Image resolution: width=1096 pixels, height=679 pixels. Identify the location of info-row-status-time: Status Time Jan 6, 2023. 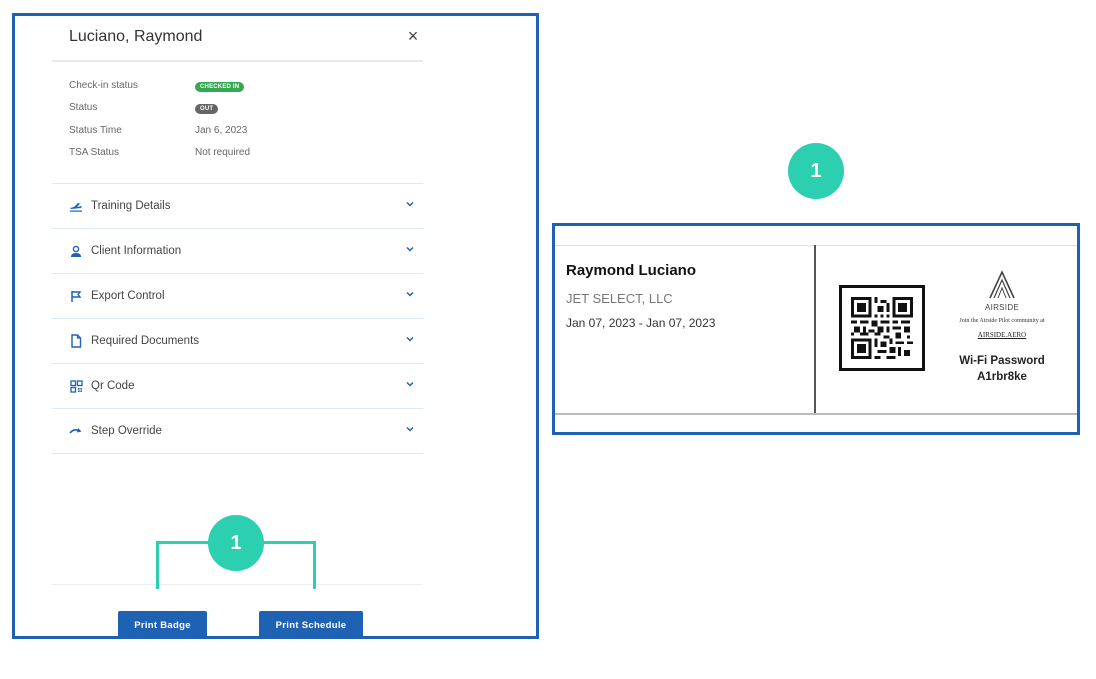
(239, 130).